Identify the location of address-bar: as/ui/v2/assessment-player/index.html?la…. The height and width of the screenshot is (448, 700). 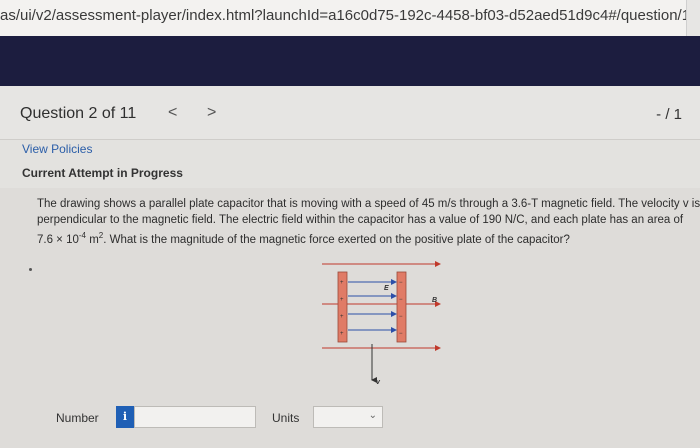
(350, 18).